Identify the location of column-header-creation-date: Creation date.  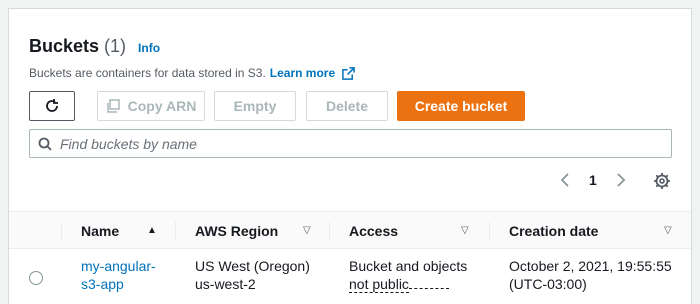
(553, 231).